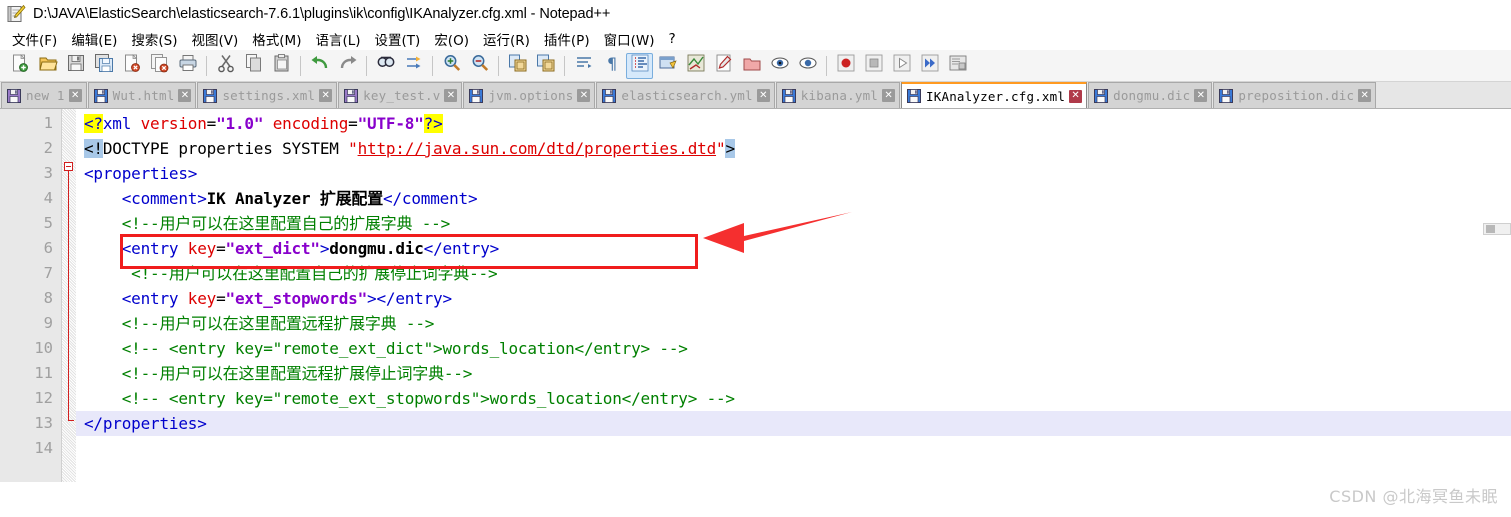 Image resolution: width=1511 pixels, height=517 pixels. What do you see at coordinates (793, 198) in the screenshot?
I see `code-line-4: <comment>IK Analyzer 扩展配置</comment>` at bounding box center [793, 198].